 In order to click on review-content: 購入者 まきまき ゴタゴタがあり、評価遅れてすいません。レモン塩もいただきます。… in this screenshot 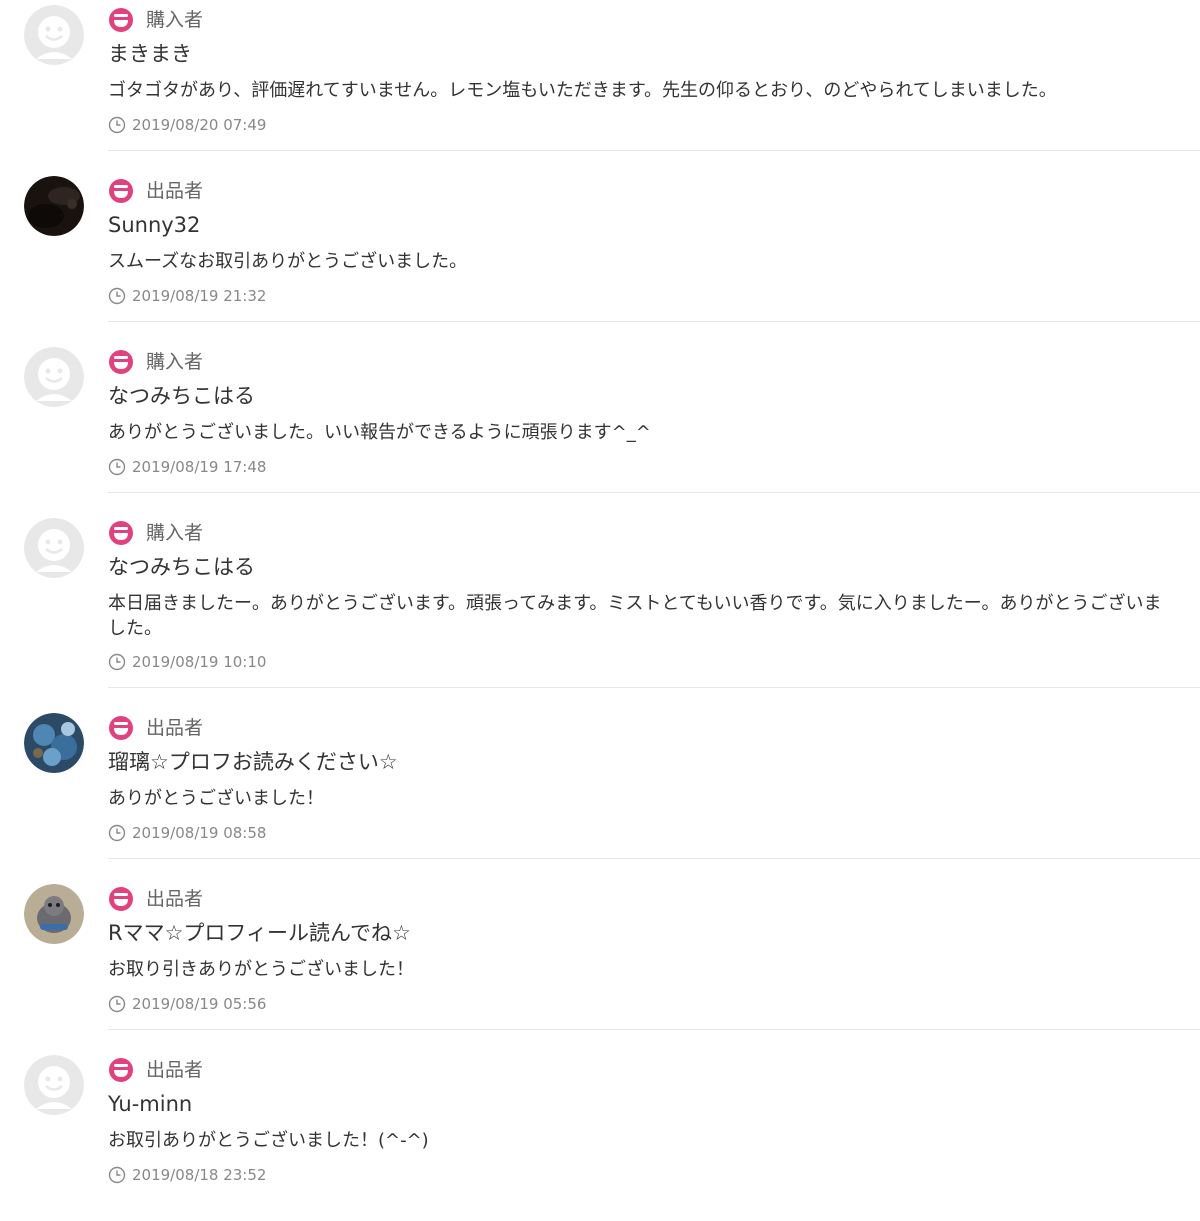, I will do `click(654, 85)`.